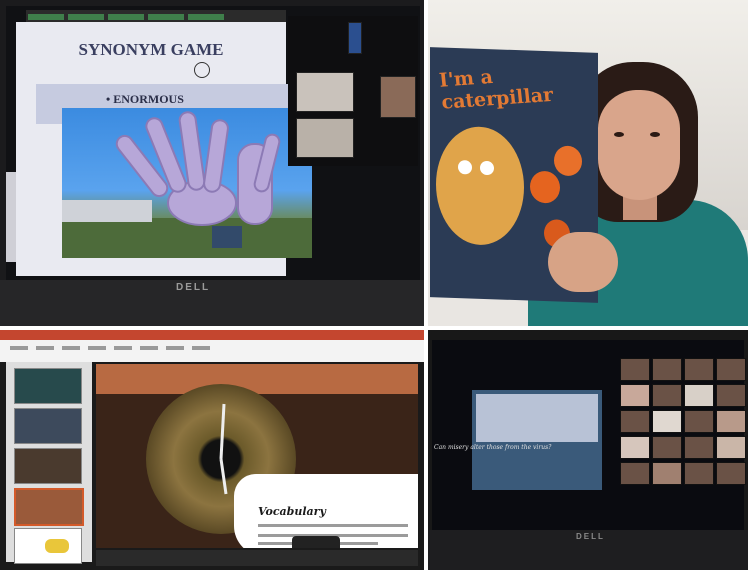 This screenshot has height=570, width=748. Describe the element at coordinates (49, 507) in the screenshot. I see `slide-thumbnail-selected` at that location.